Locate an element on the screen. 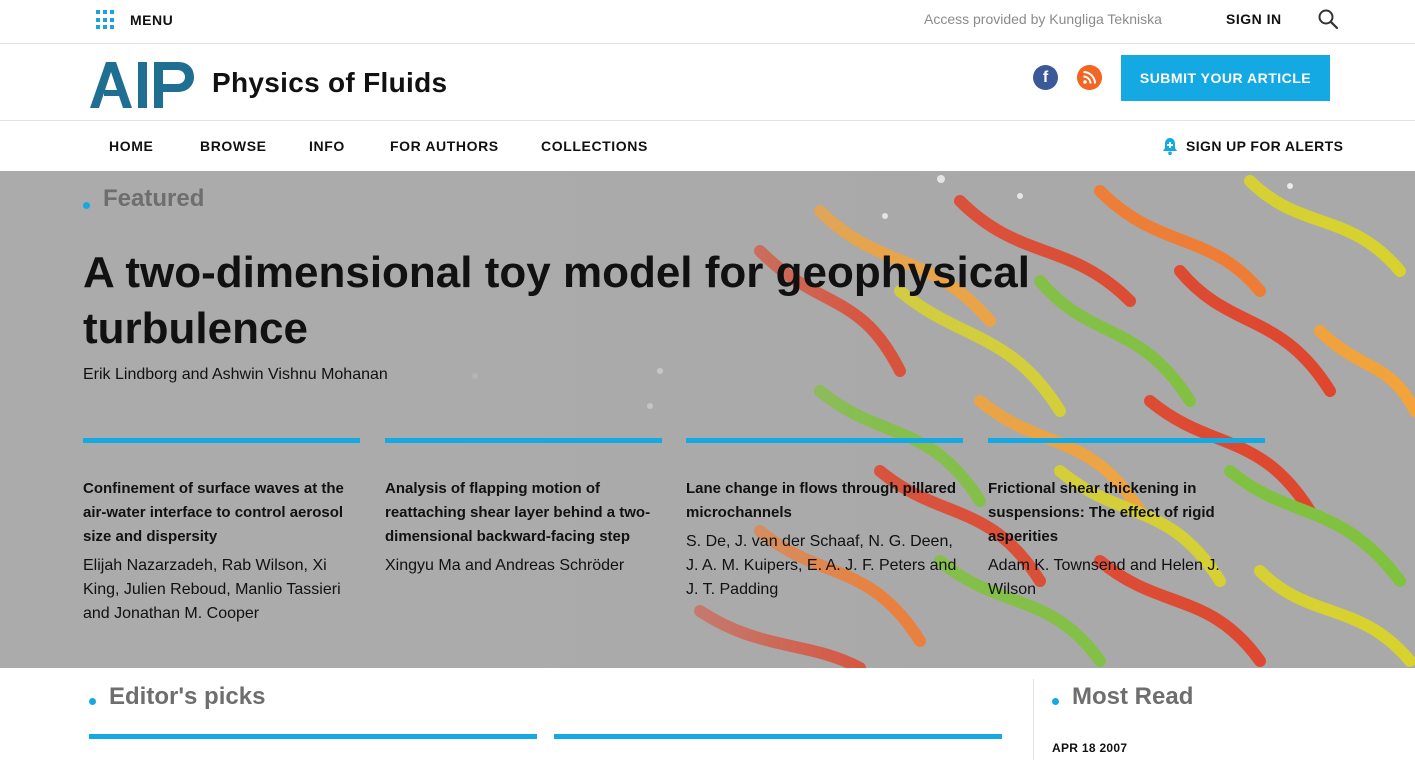 This screenshot has width=1415, height=760. nav-item-collections: COLLECTIONS is located at coordinates (594, 146).